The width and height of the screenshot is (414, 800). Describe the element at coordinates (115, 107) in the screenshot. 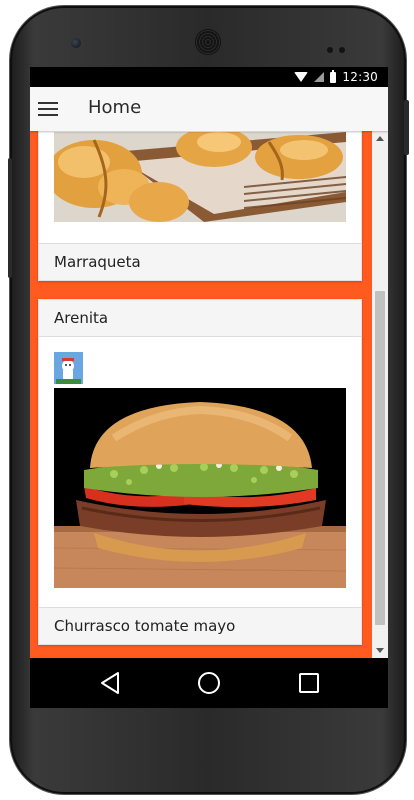

I see `page-title: Home` at that location.